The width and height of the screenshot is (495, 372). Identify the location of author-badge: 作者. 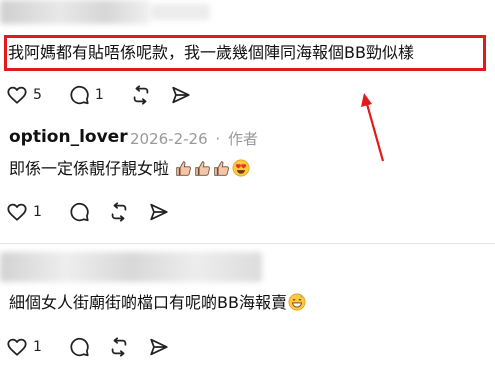
(242, 139).